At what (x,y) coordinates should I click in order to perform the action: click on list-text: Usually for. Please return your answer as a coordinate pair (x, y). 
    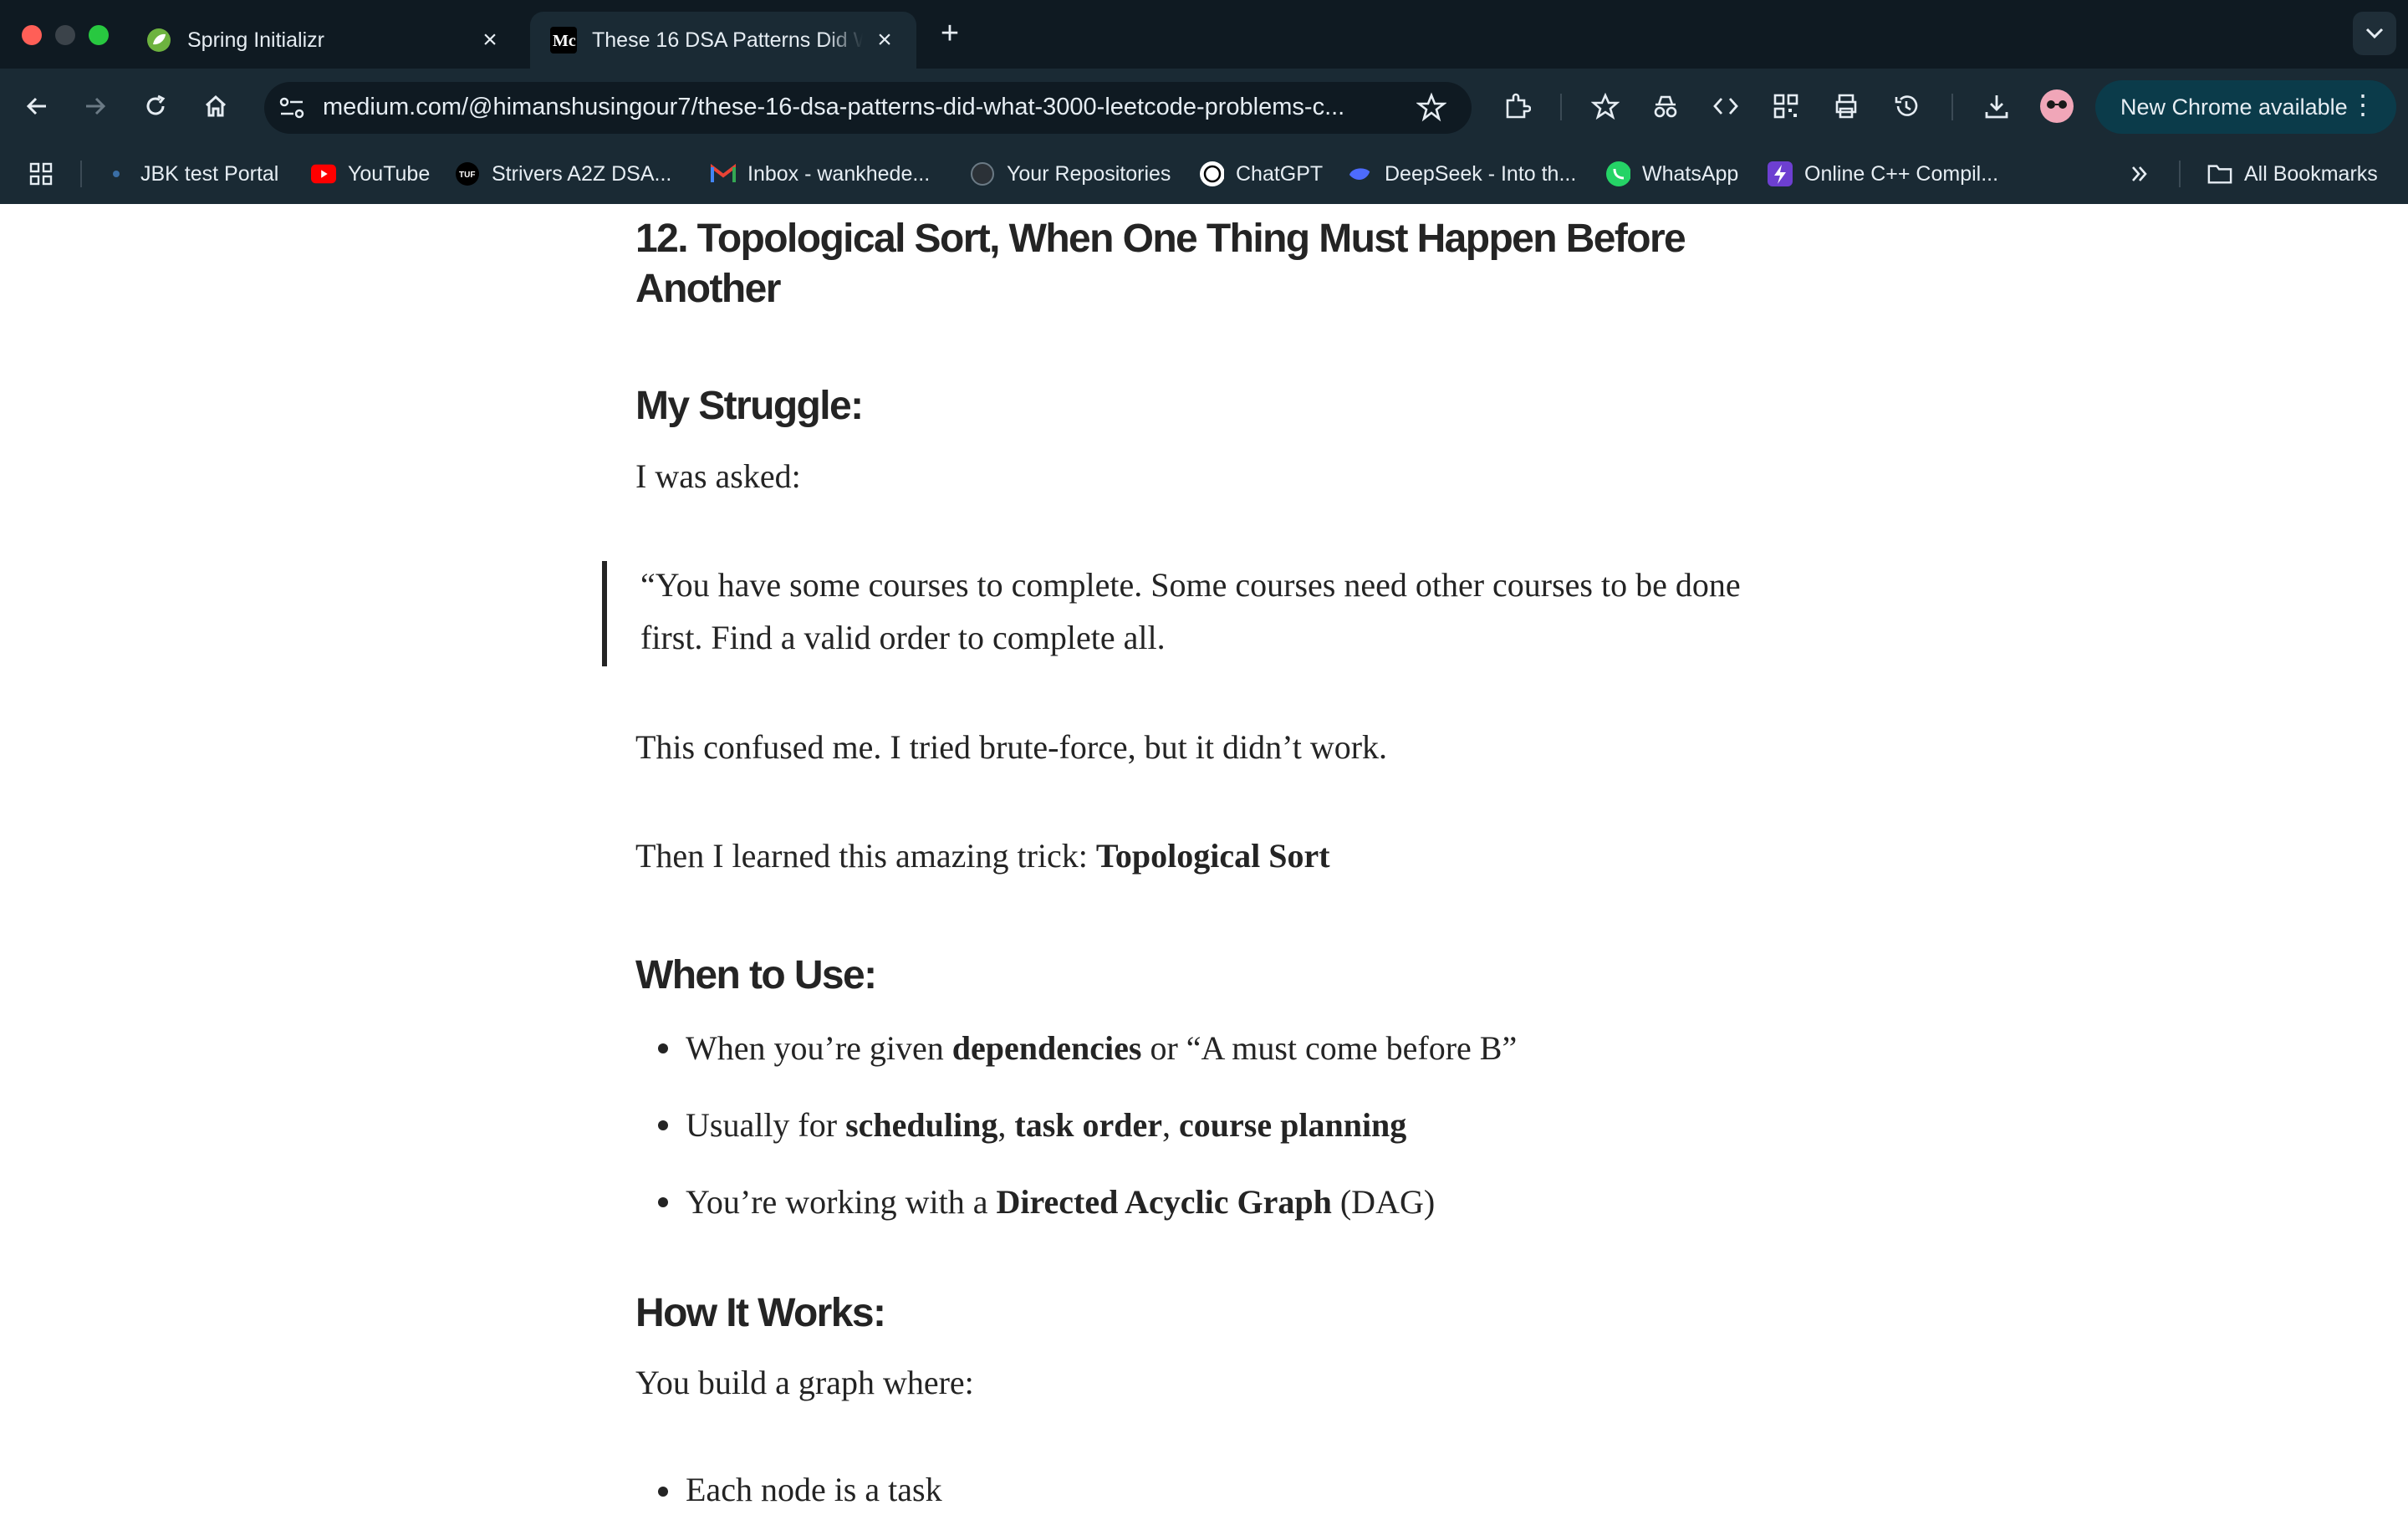
    Looking at the image, I should click on (766, 1125).